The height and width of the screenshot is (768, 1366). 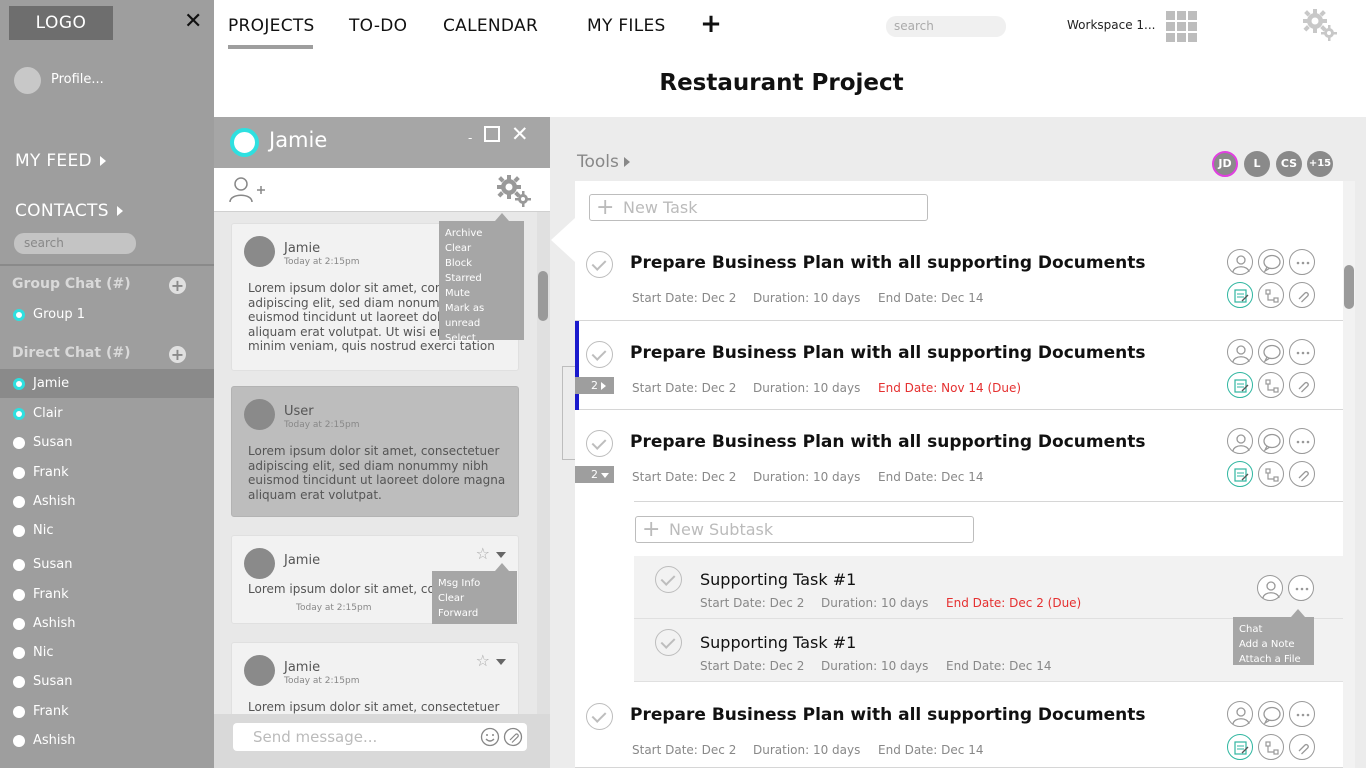 I want to click on chat-menu-item: Archive, so click(x=481, y=233).